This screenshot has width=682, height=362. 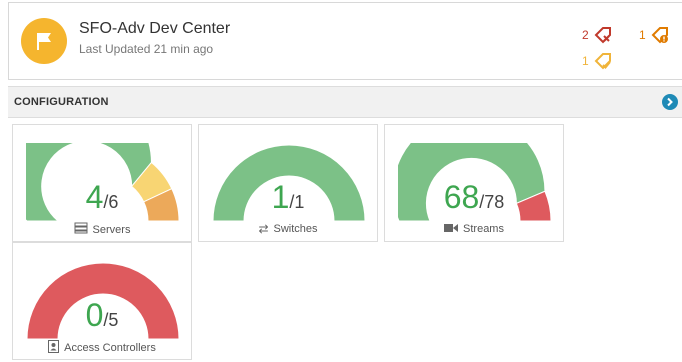 What do you see at coordinates (280, 197) in the screenshot?
I see `switches-value: 1` at bounding box center [280, 197].